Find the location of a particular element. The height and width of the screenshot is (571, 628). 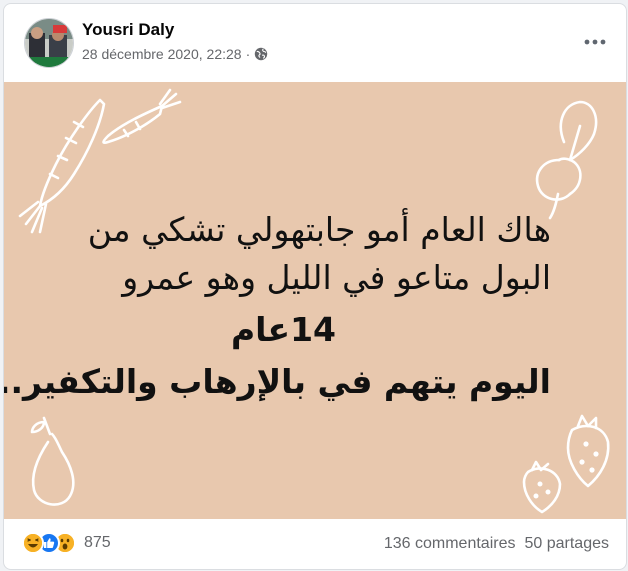

post-timestamp: 28 décembre 2020, 22:28 is located at coordinates (162, 54).